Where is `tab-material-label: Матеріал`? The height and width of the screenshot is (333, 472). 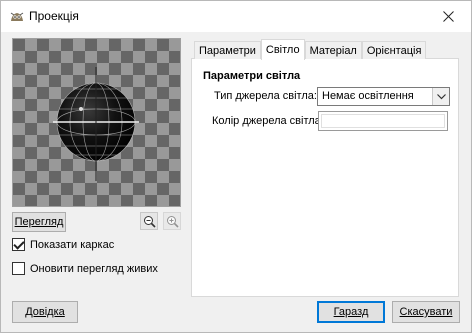 tab-material-label: Матеріал is located at coordinates (333, 50).